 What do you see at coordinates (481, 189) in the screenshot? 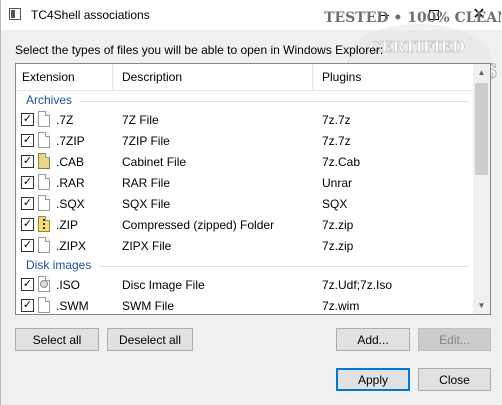
I see `vertical-scrollbar: ▲ ▼` at bounding box center [481, 189].